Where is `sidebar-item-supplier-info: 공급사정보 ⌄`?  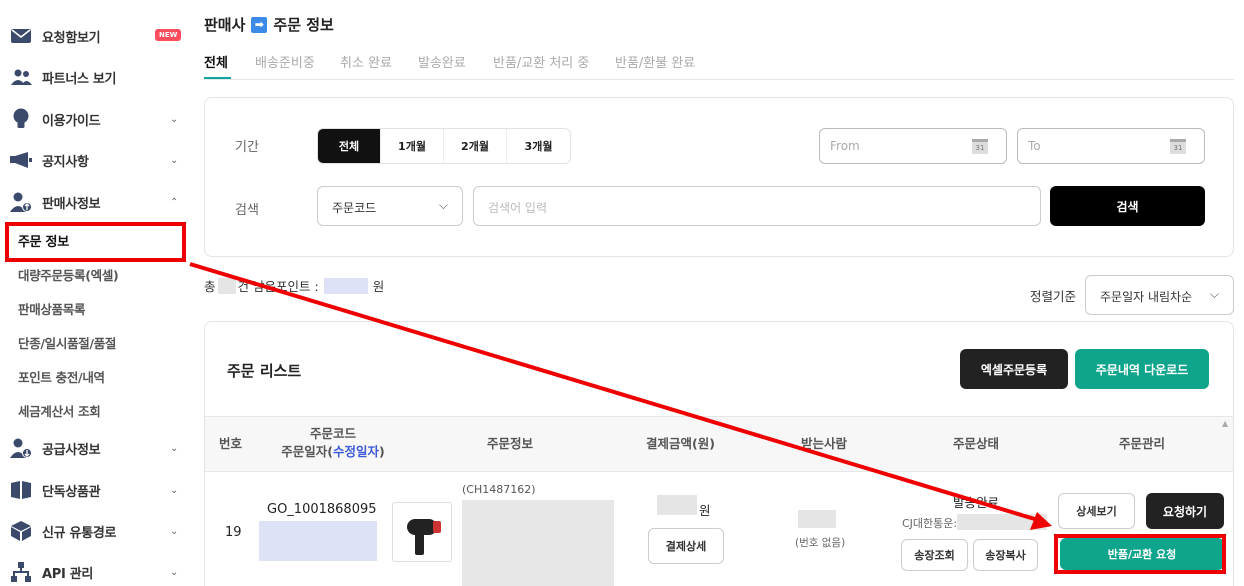
sidebar-item-supplier-info: 공급사정보 ⌄ is located at coordinates (96, 448).